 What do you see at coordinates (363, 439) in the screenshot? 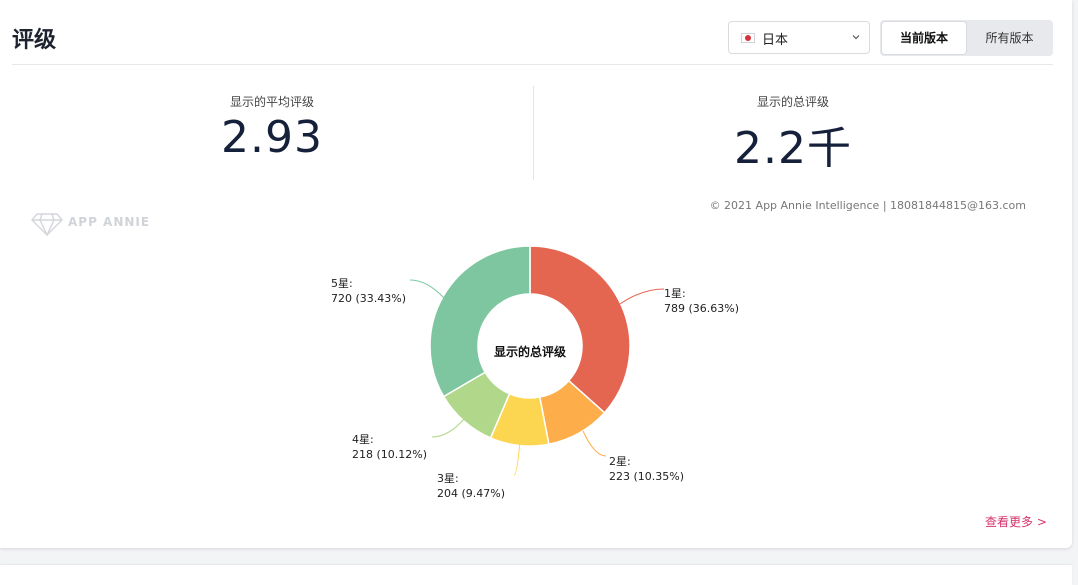
I see `slice-label-star4: 4星:` at bounding box center [363, 439].